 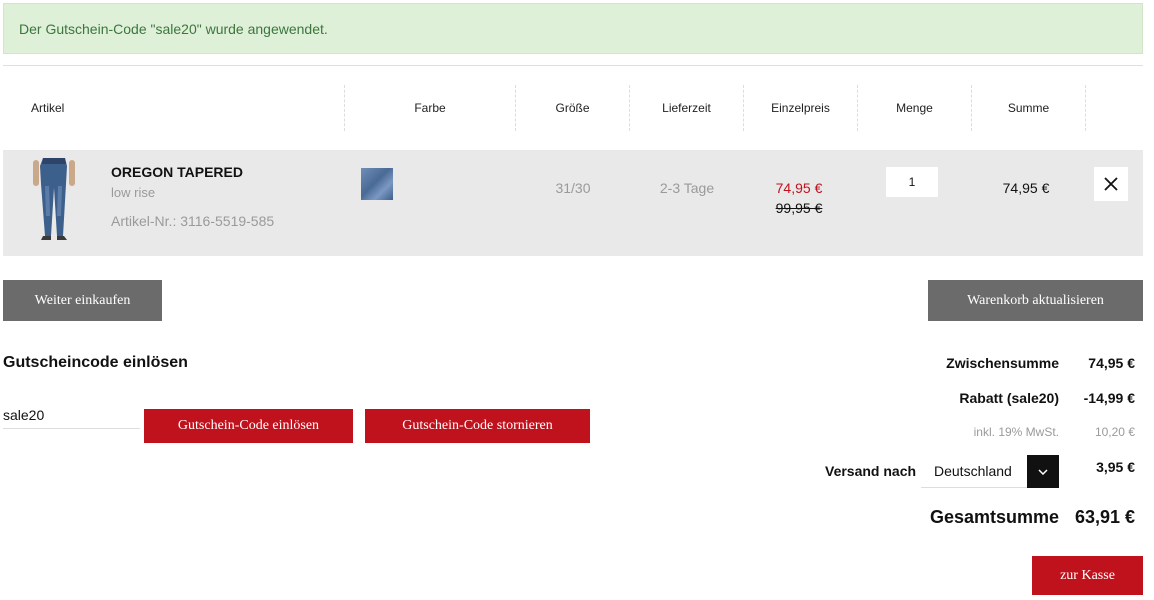 I want to click on line-total: 74,95 €, so click(x=1026, y=188).